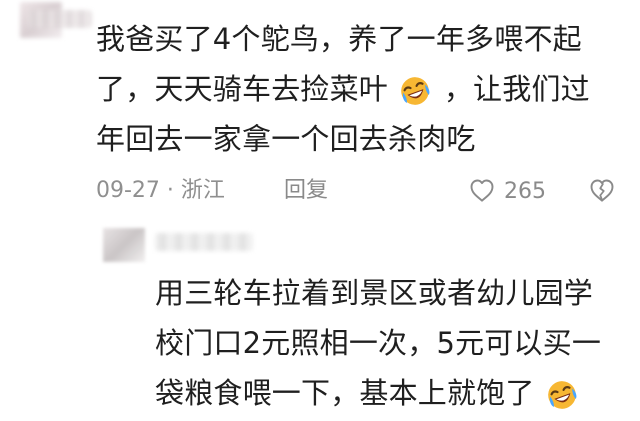  What do you see at coordinates (286, 139) in the screenshot?
I see `comment-line-3: 年回去一家拿一个回去杀肉吃` at bounding box center [286, 139].